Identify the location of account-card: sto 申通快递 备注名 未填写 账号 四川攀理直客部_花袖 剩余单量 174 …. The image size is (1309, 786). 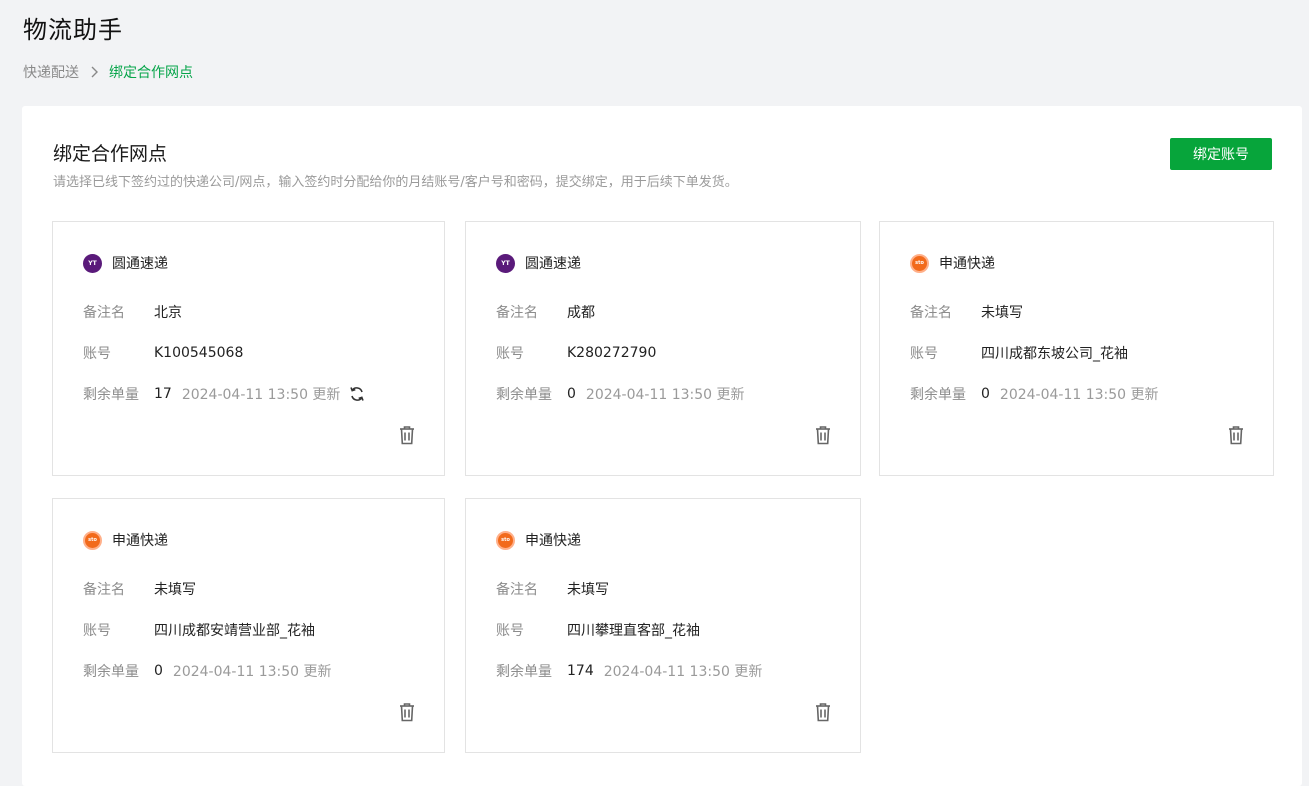
(663, 625).